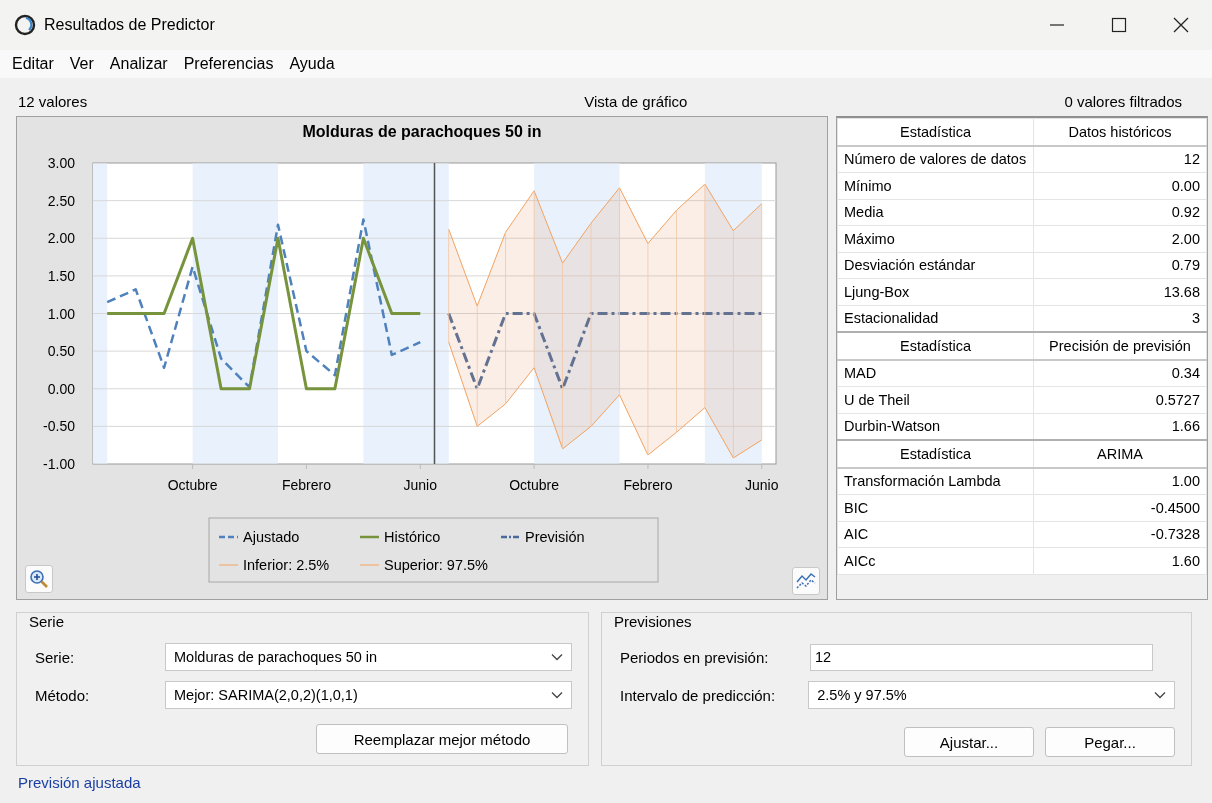 This screenshot has height=803, width=1212. Describe the element at coordinates (935, 159) in the screenshot. I see `table-cell: Número de valores de datos` at that location.